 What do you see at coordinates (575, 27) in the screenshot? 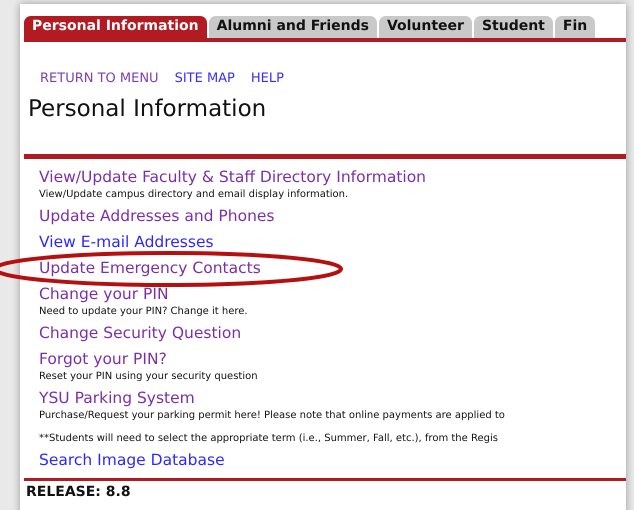
I see `tab: Fin` at bounding box center [575, 27].